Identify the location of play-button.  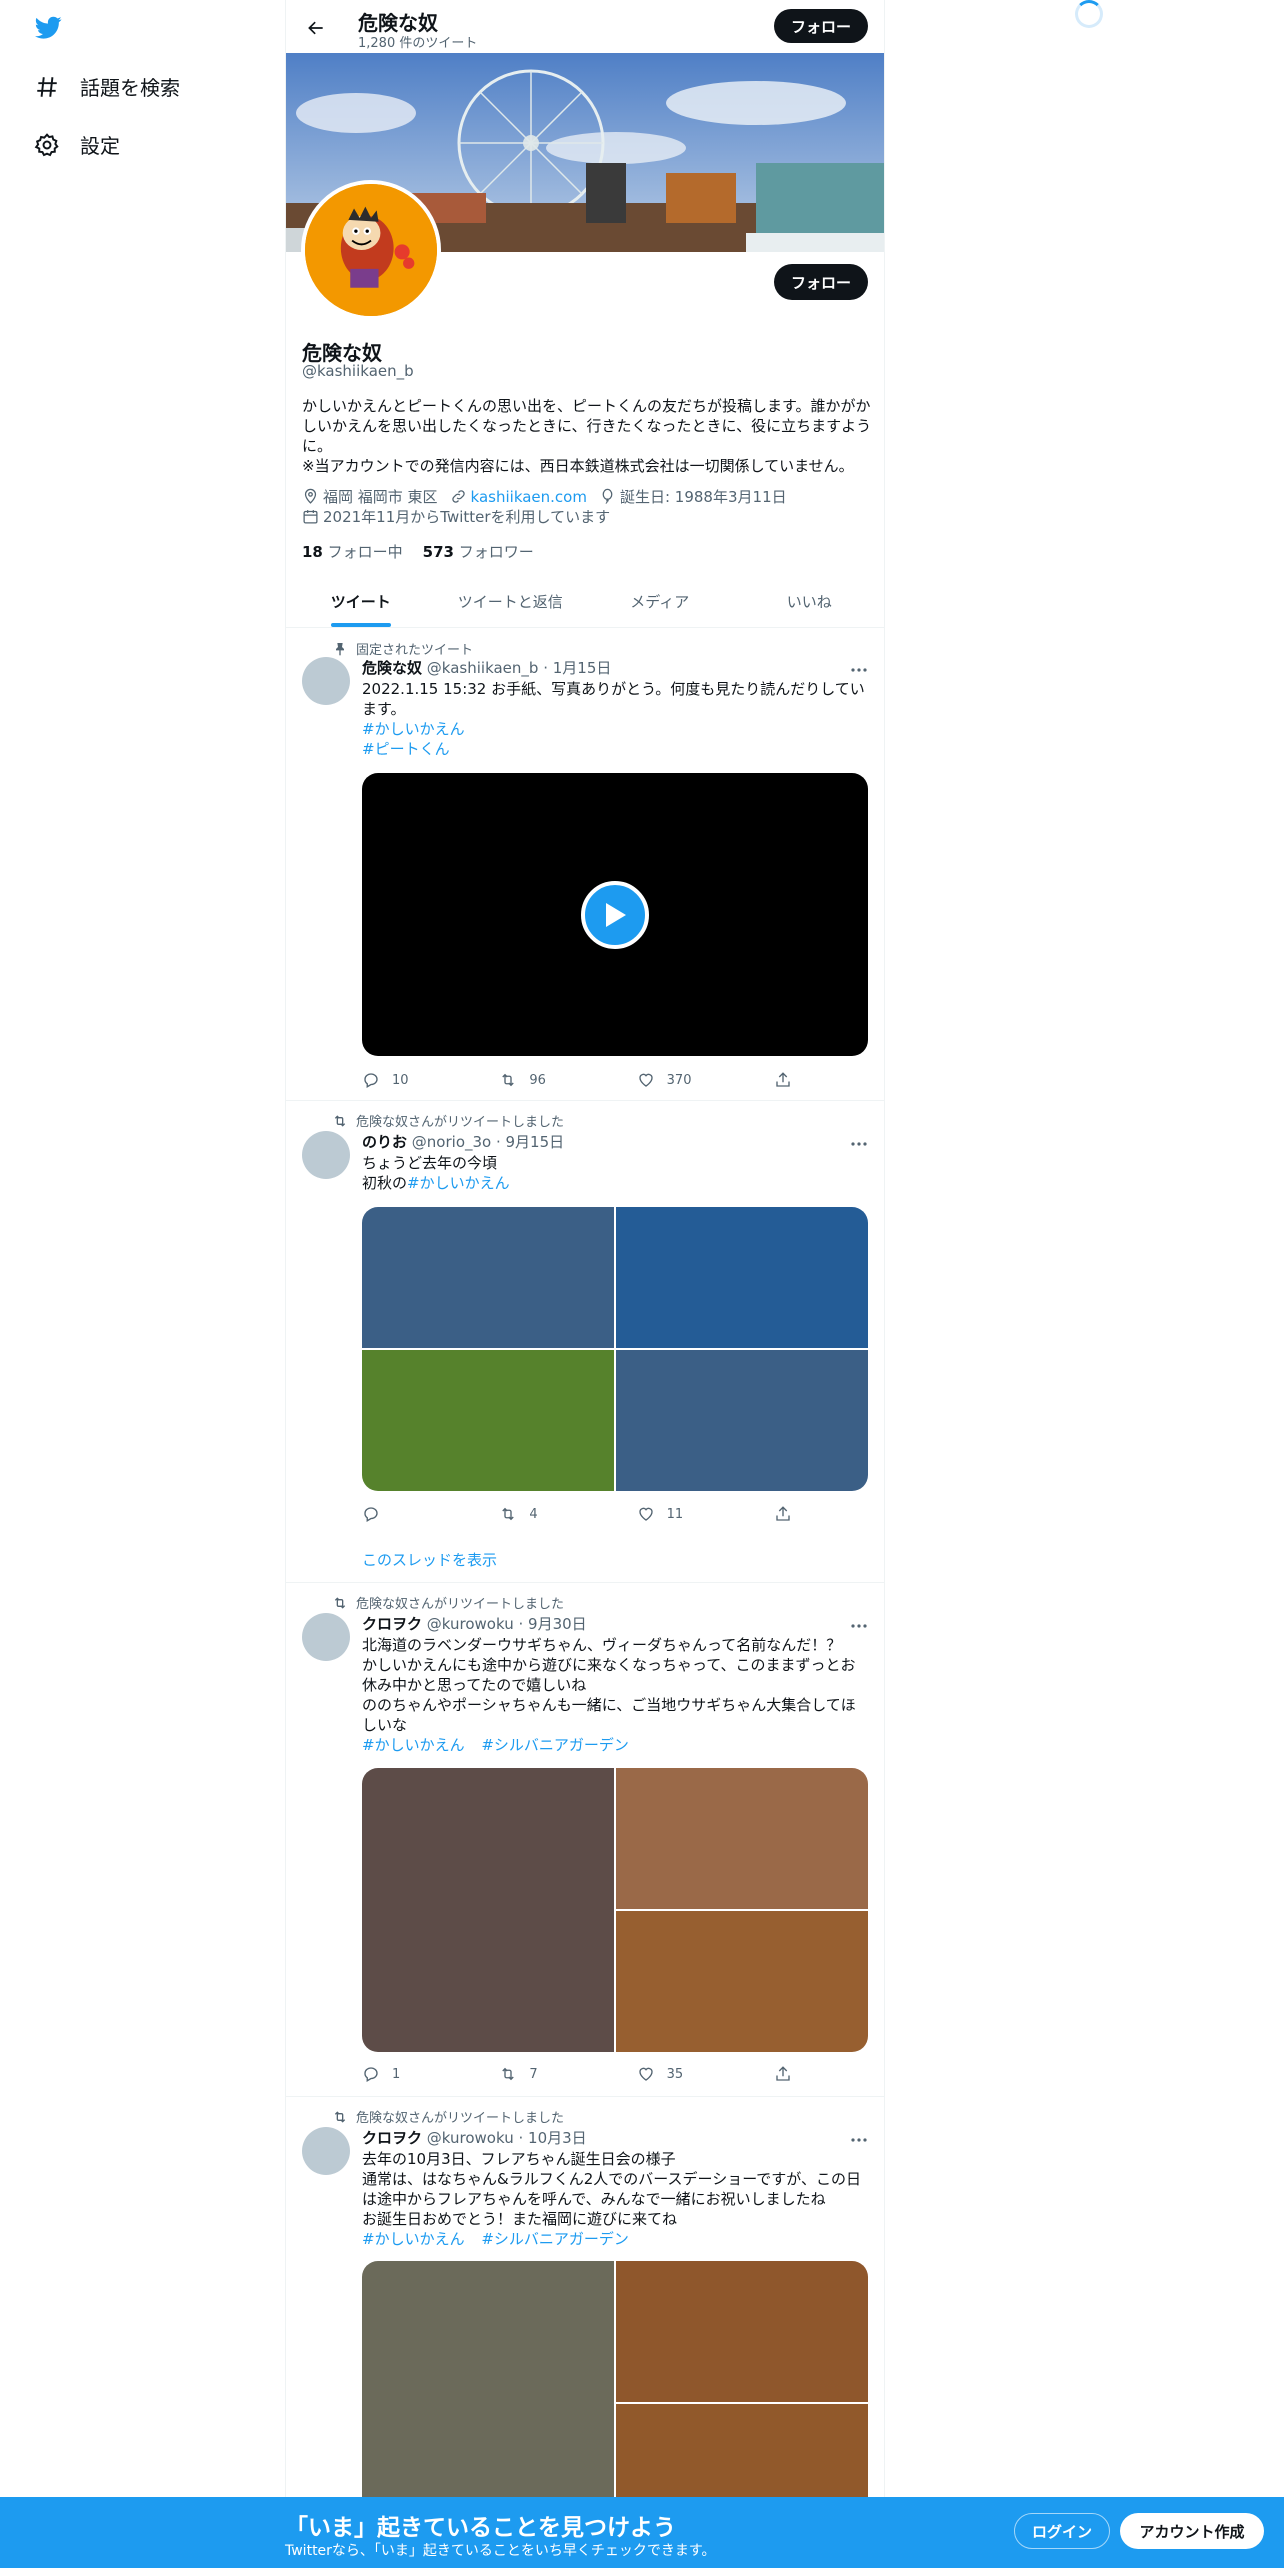
(615, 915).